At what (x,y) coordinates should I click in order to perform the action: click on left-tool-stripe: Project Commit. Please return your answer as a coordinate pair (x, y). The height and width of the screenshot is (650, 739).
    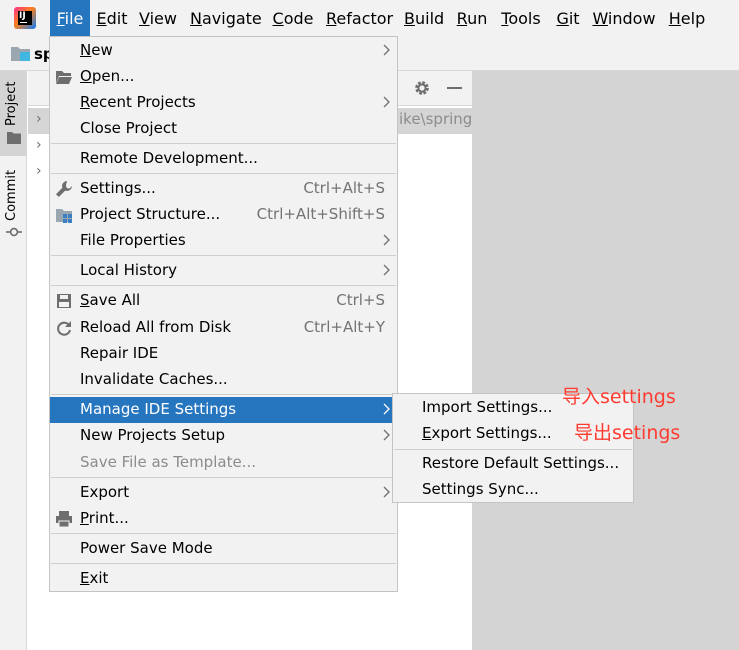
    Looking at the image, I should click on (13, 360).